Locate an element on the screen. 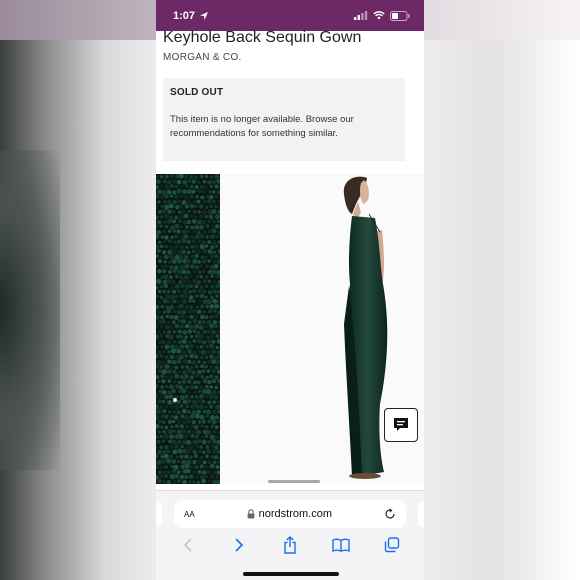 This screenshot has width=580, height=580. bookmarks-icon is located at coordinates (341, 545).